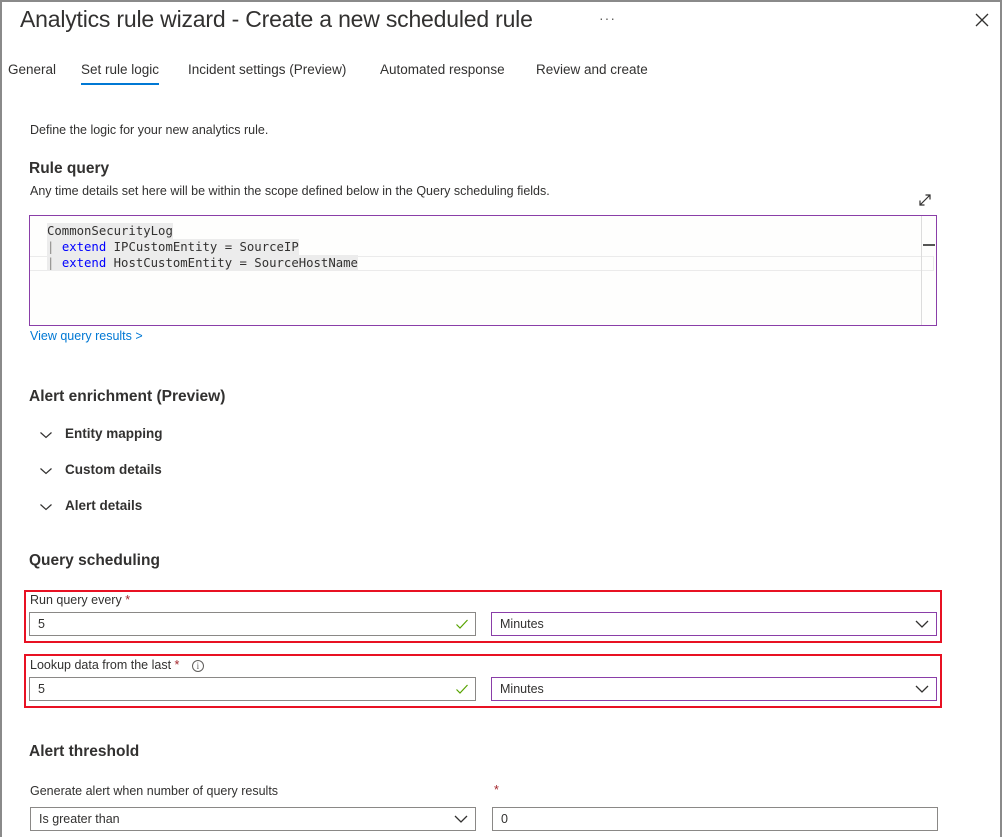 The width and height of the screenshot is (1002, 837). Describe the element at coordinates (253, 819) in the screenshot. I see `threshold-operator-dropdown: Is greater than` at that location.